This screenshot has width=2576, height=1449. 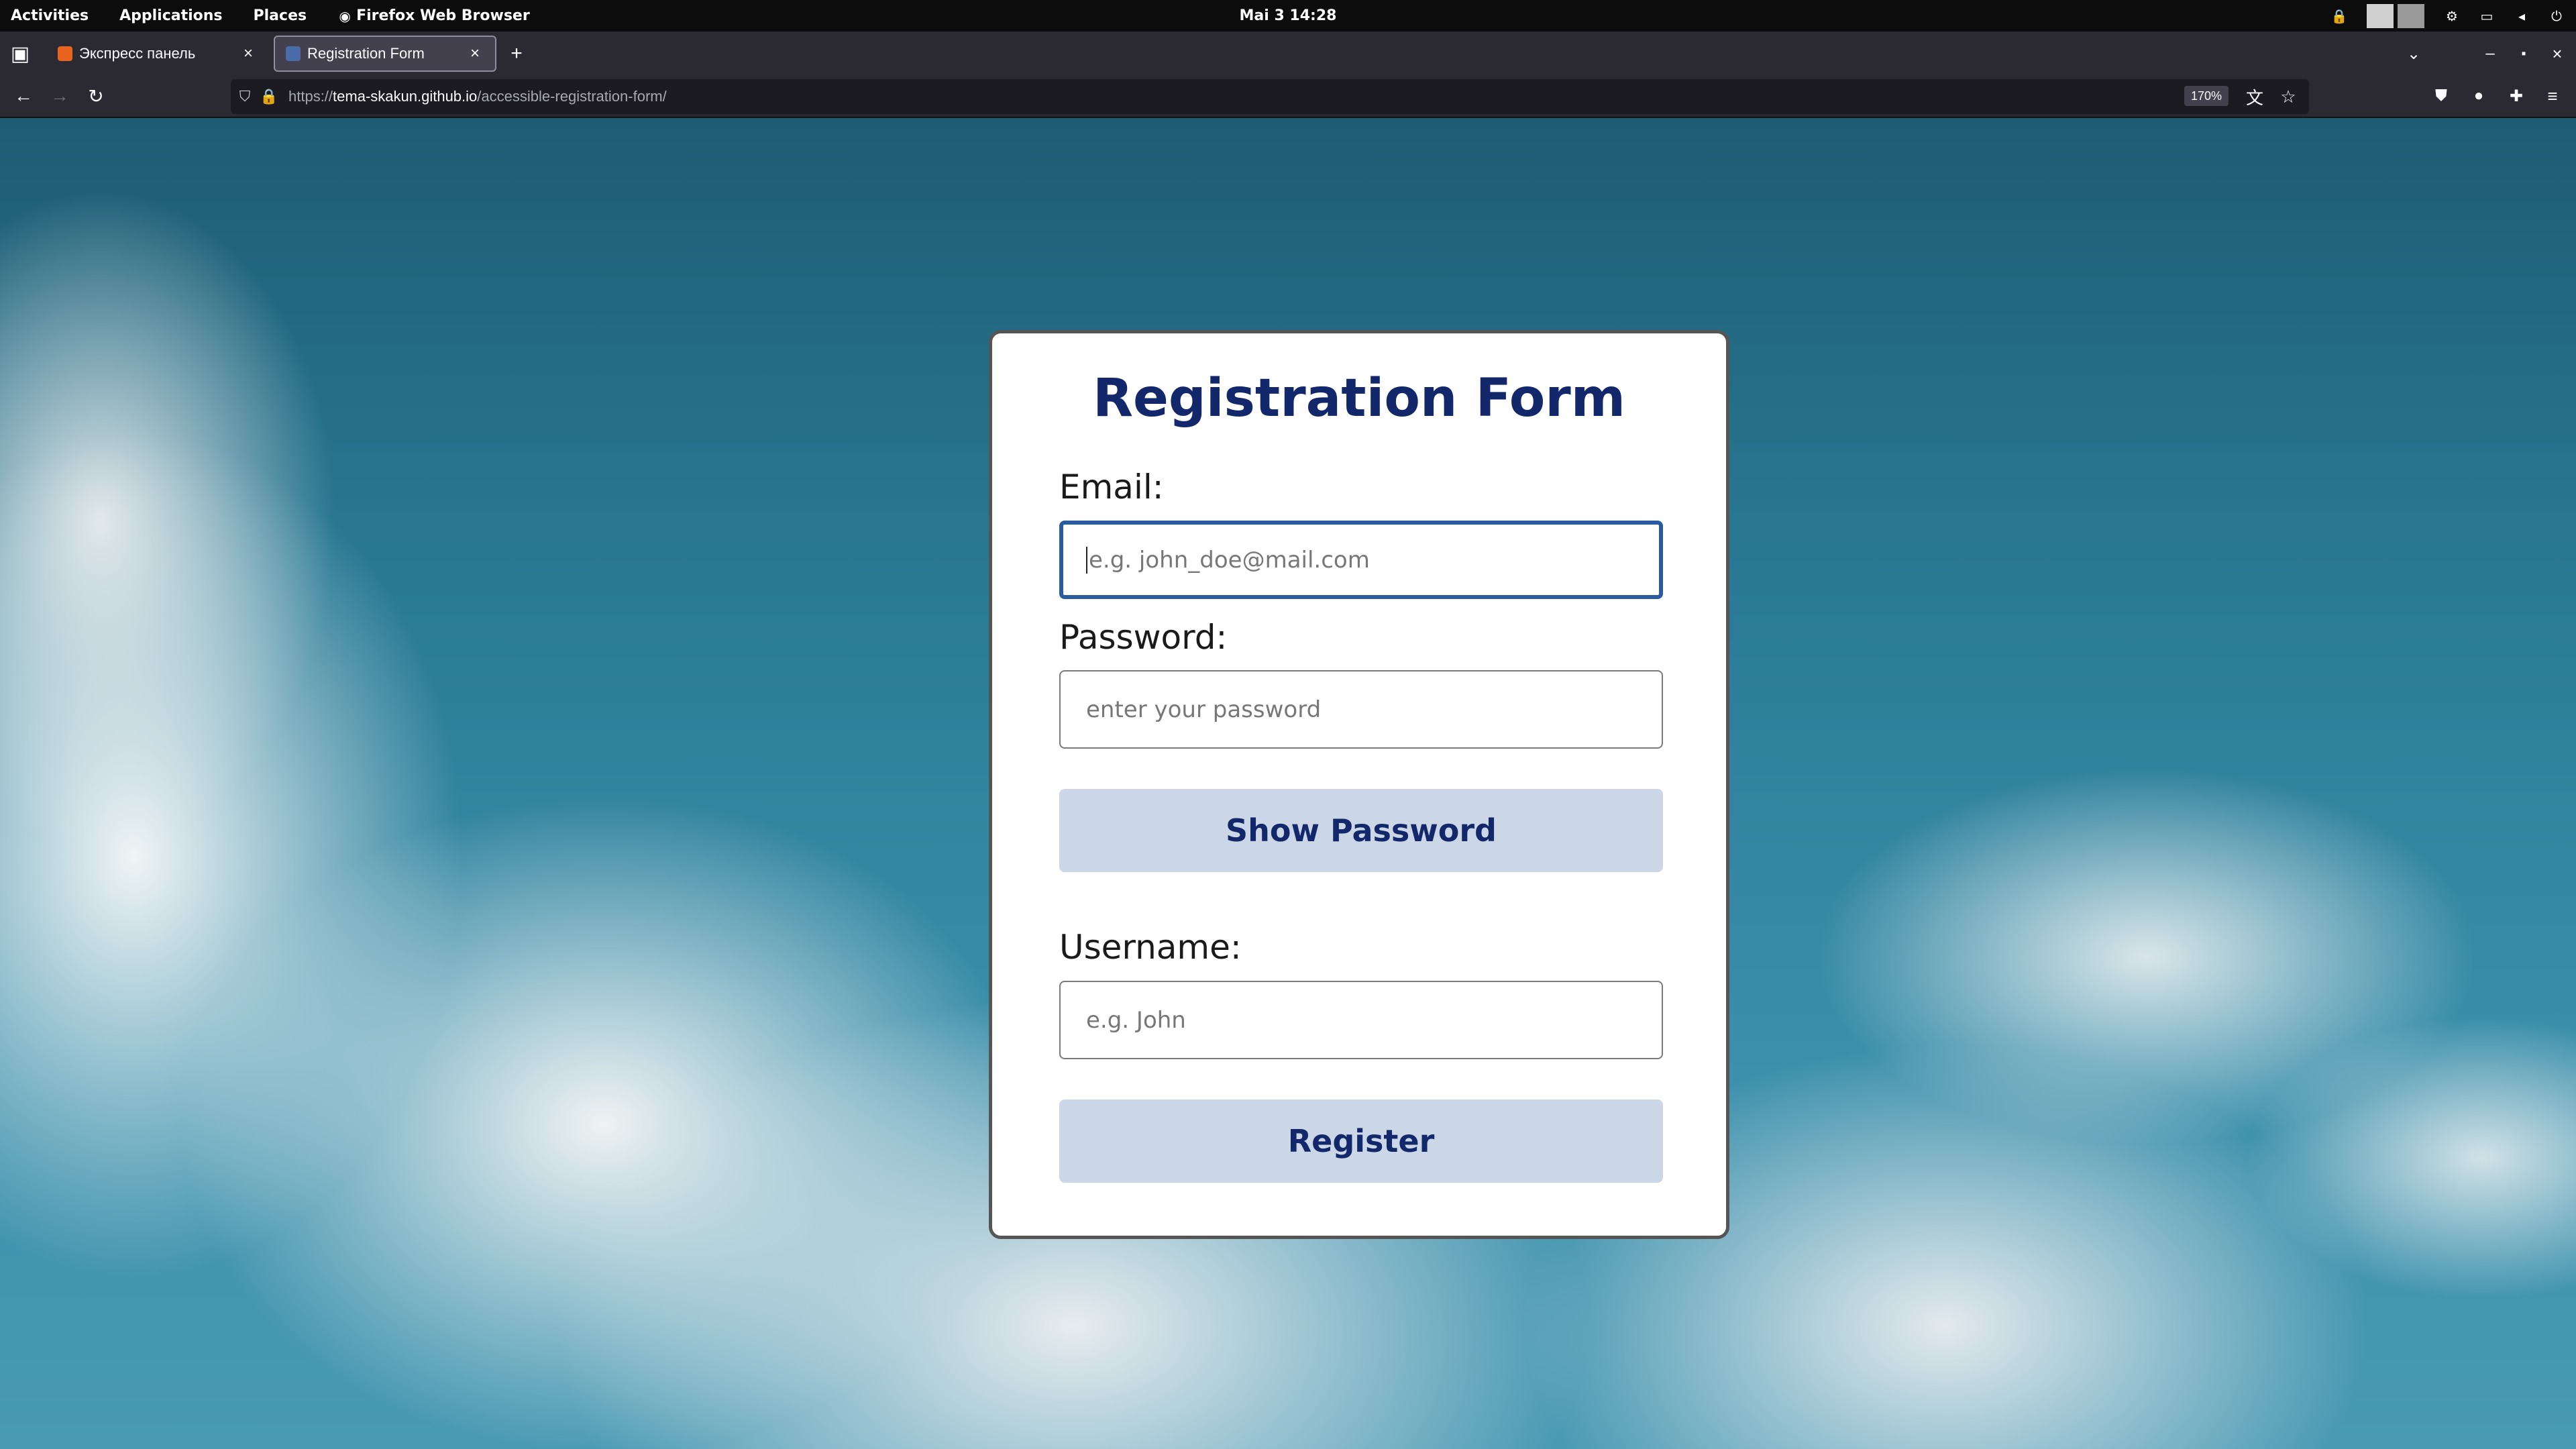 What do you see at coordinates (1359, 398) in the screenshot?
I see `form-title: Registration Form` at bounding box center [1359, 398].